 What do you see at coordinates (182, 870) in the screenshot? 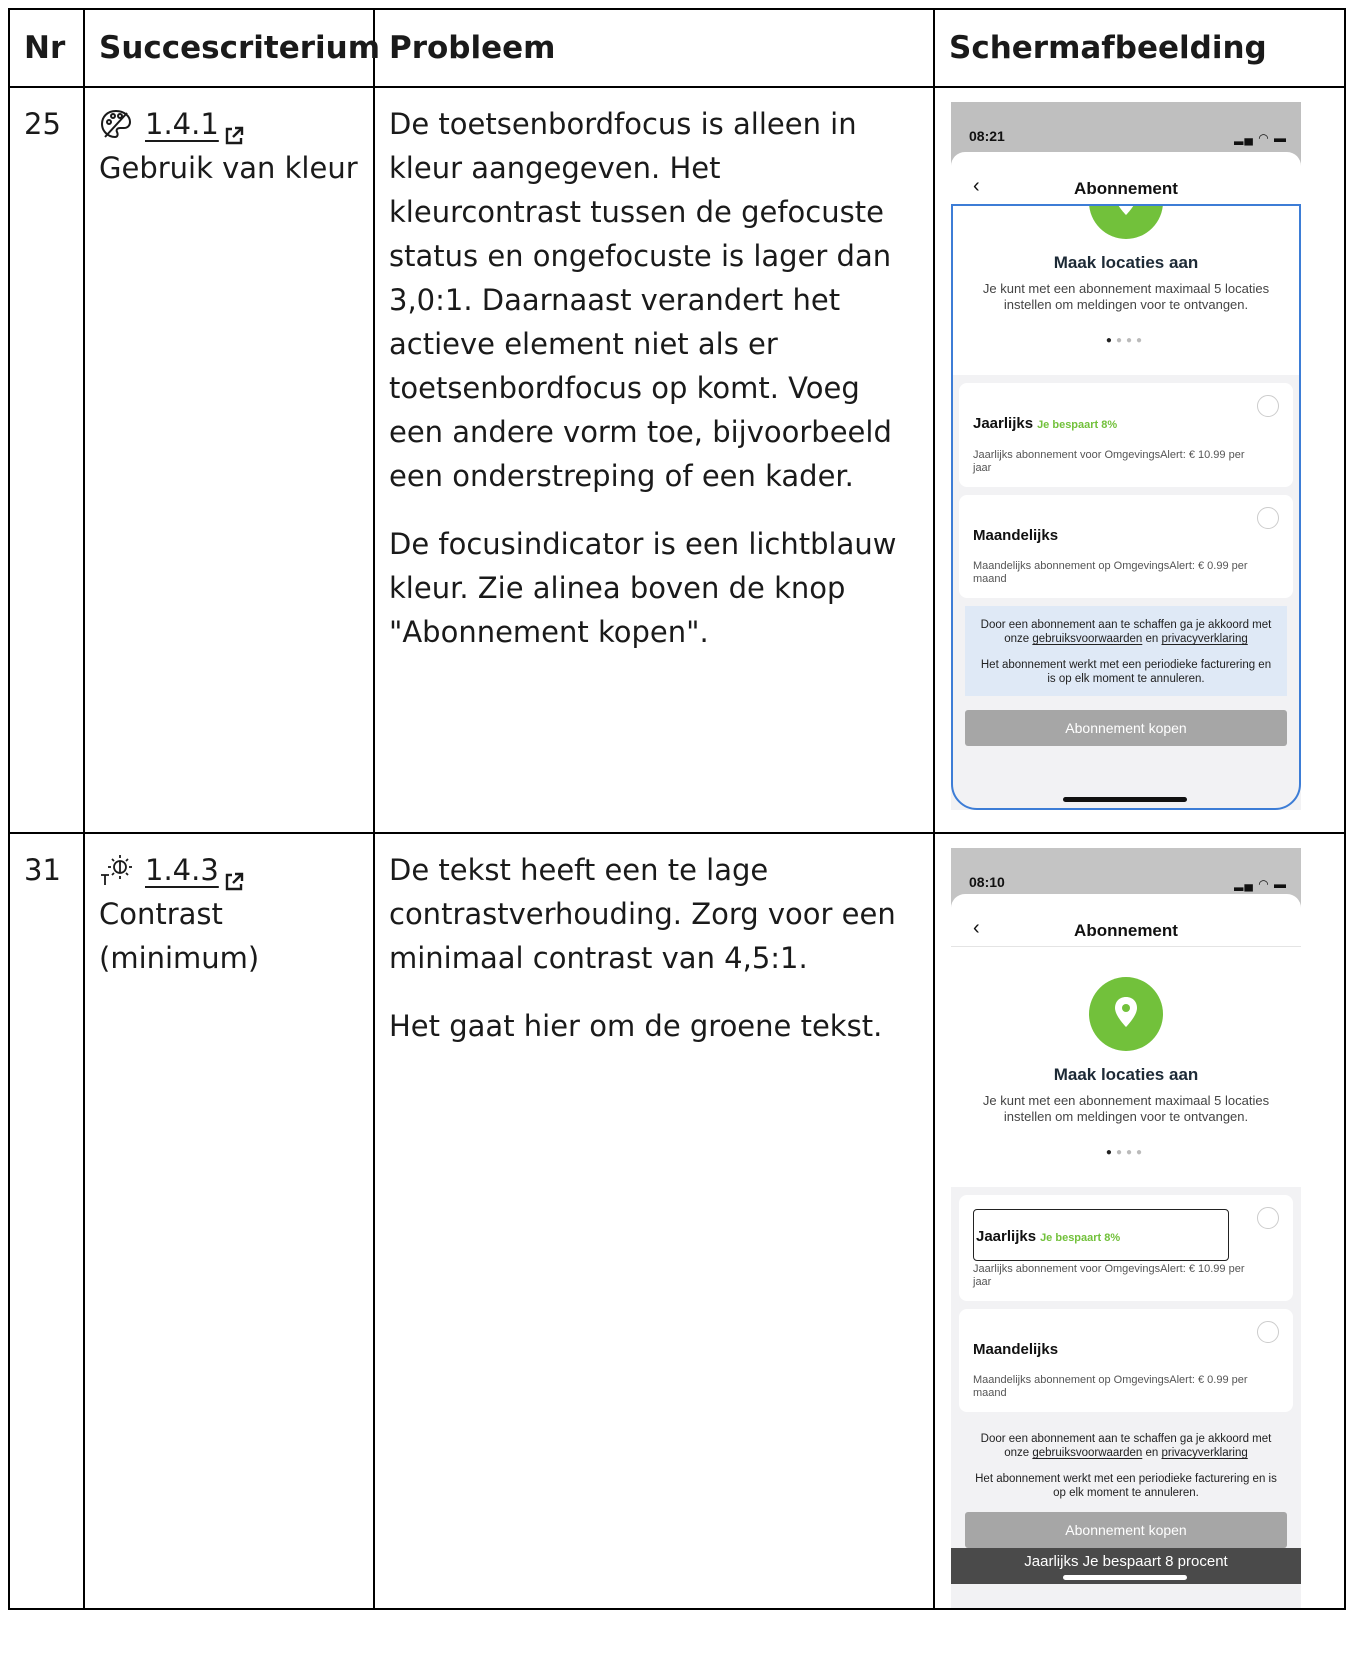
I see `criterion-code: 1.4.3` at bounding box center [182, 870].